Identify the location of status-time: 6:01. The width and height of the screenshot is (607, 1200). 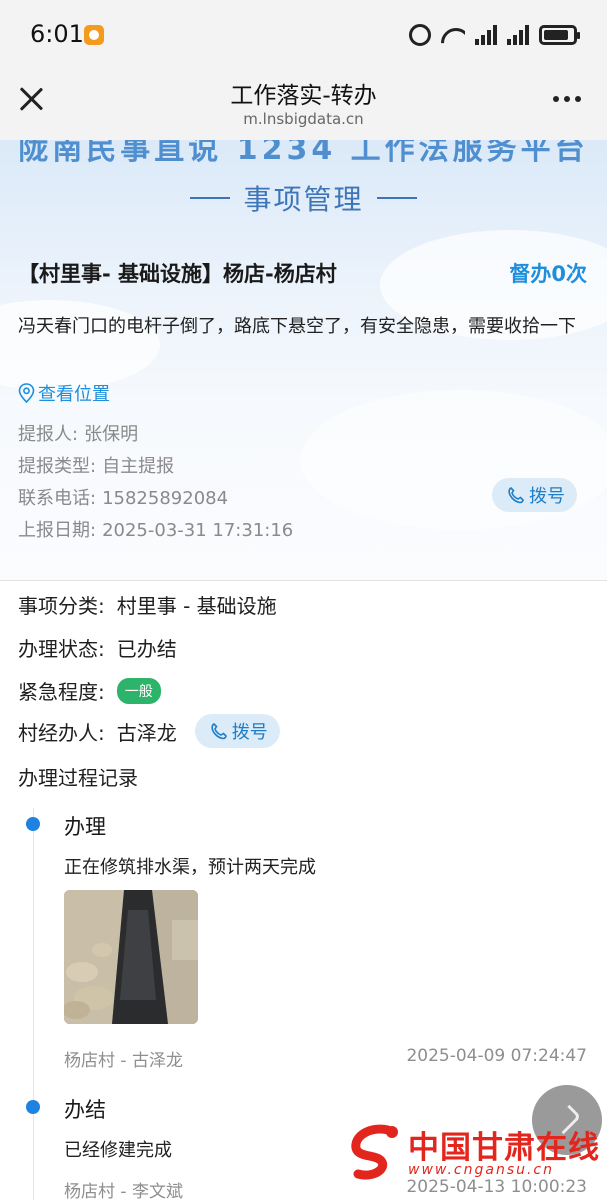
(57, 34).